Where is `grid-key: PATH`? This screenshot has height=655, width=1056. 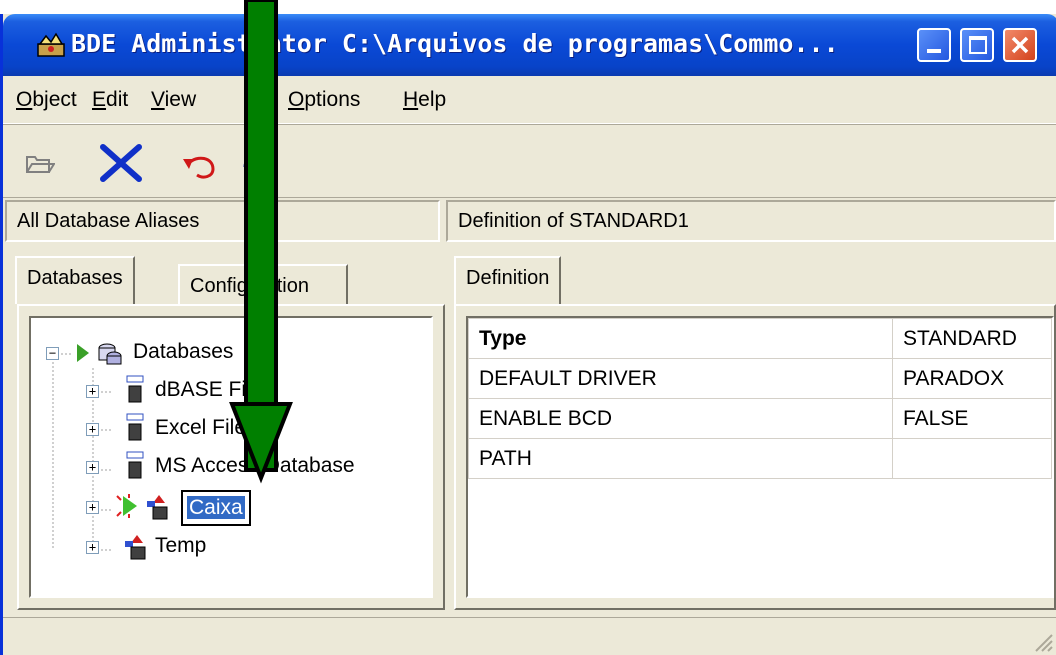
grid-key: PATH is located at coordinates (680, 458).